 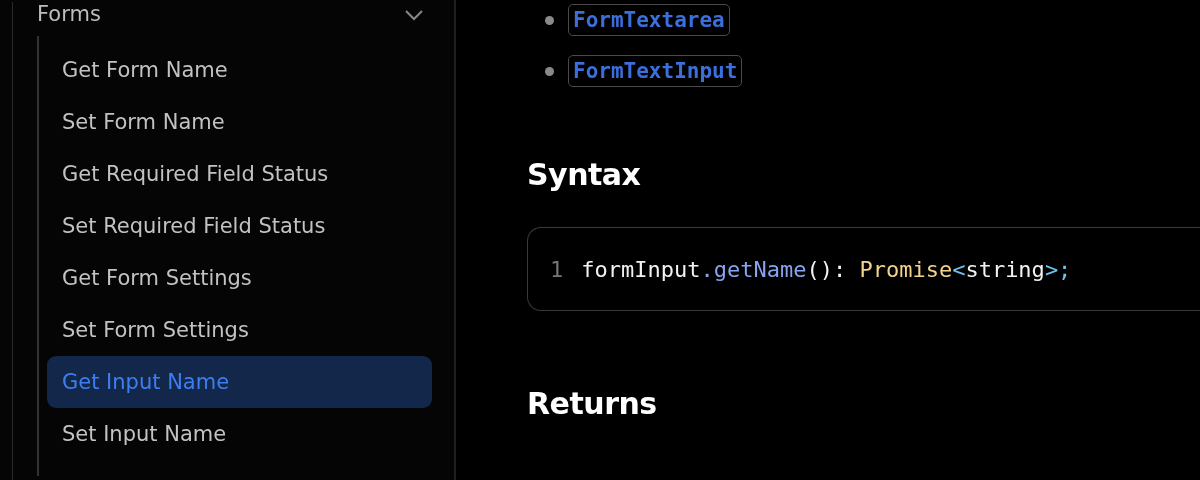 I want to click on sidebar-link: Get Form Settings, so click(x=239, y=278).